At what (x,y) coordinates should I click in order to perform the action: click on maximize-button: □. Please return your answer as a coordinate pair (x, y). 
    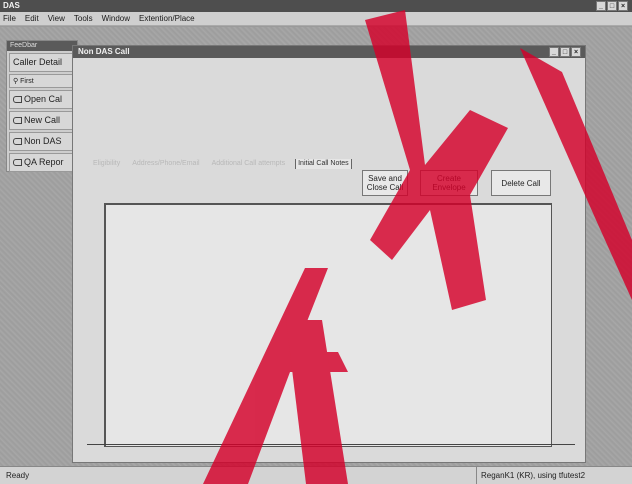
    Looking at the image, I should click on (612, 6).